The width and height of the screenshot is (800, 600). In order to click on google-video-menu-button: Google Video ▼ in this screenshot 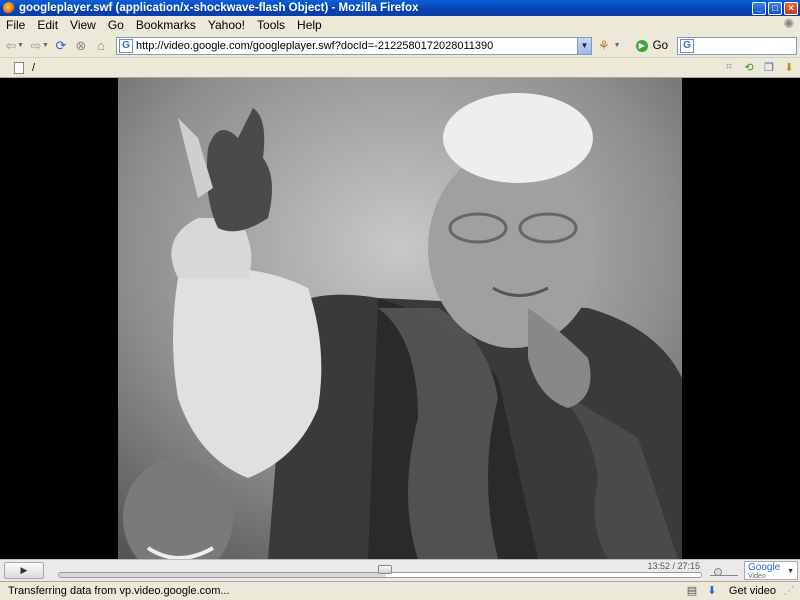, I will do `click(771, 570)`.